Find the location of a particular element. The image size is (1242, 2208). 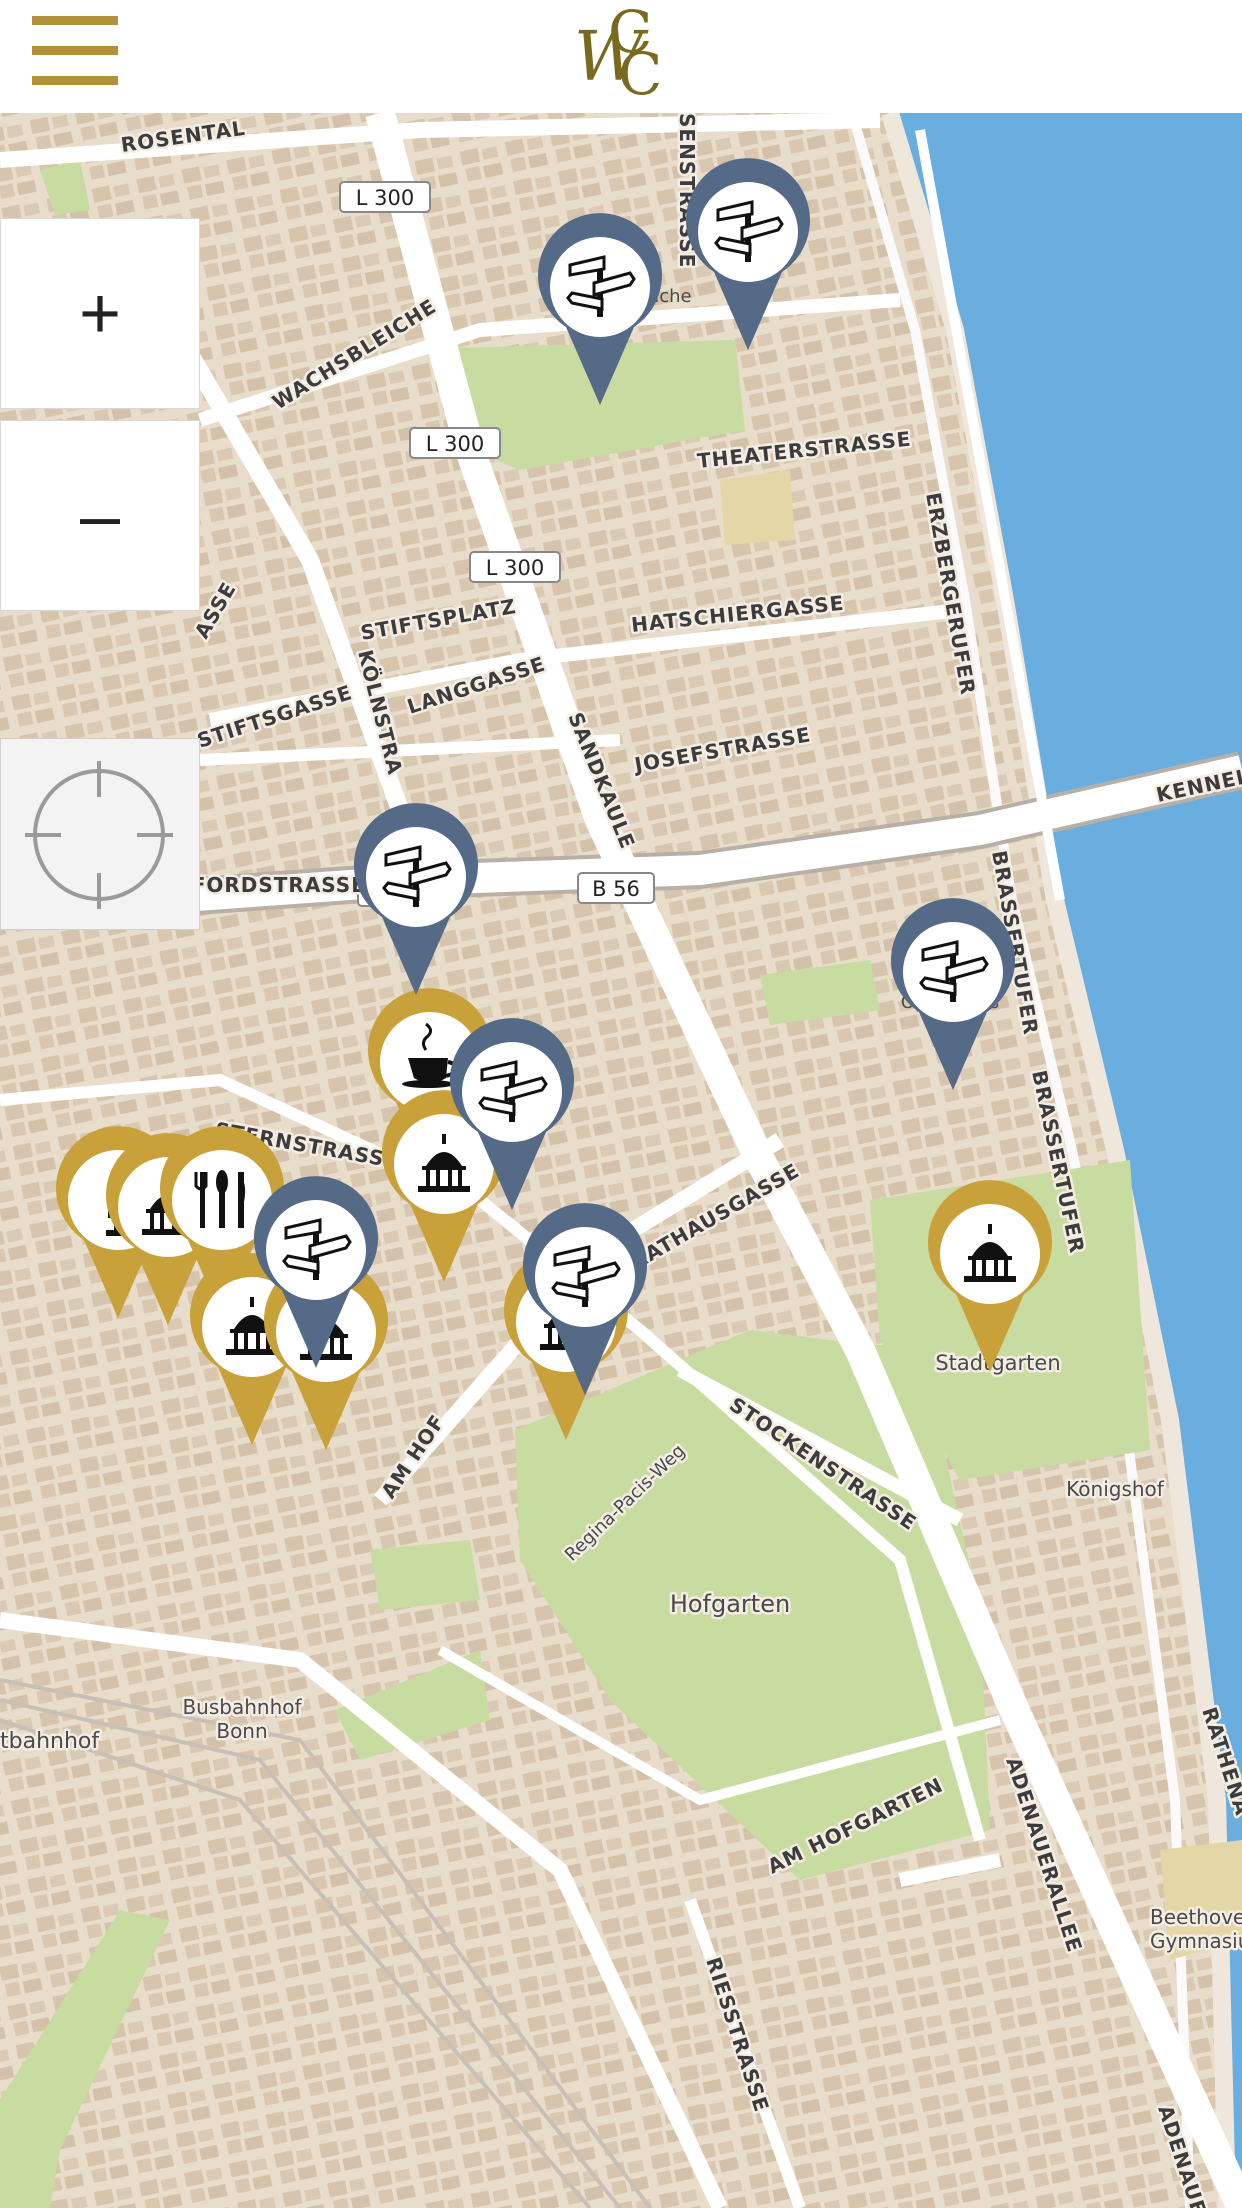

place-label: tbahnhof is located at coordinates (50, 1741).